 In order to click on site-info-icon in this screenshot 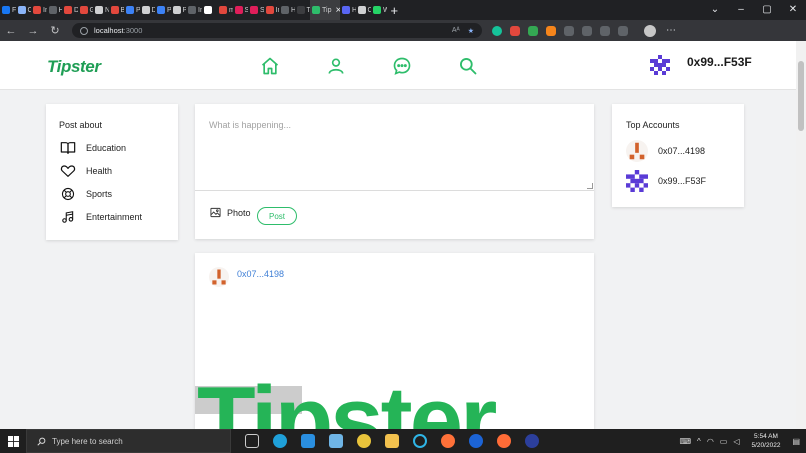, I will do `click(84, 30)`.